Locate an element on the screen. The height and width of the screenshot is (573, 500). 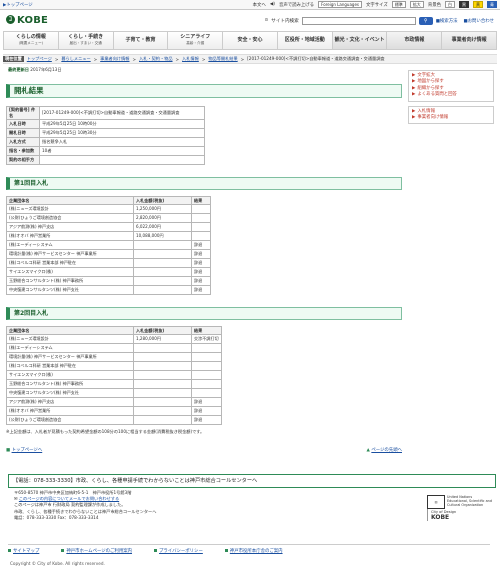
breadcrumb-link: トップページ is located at coordinates (39, 59).